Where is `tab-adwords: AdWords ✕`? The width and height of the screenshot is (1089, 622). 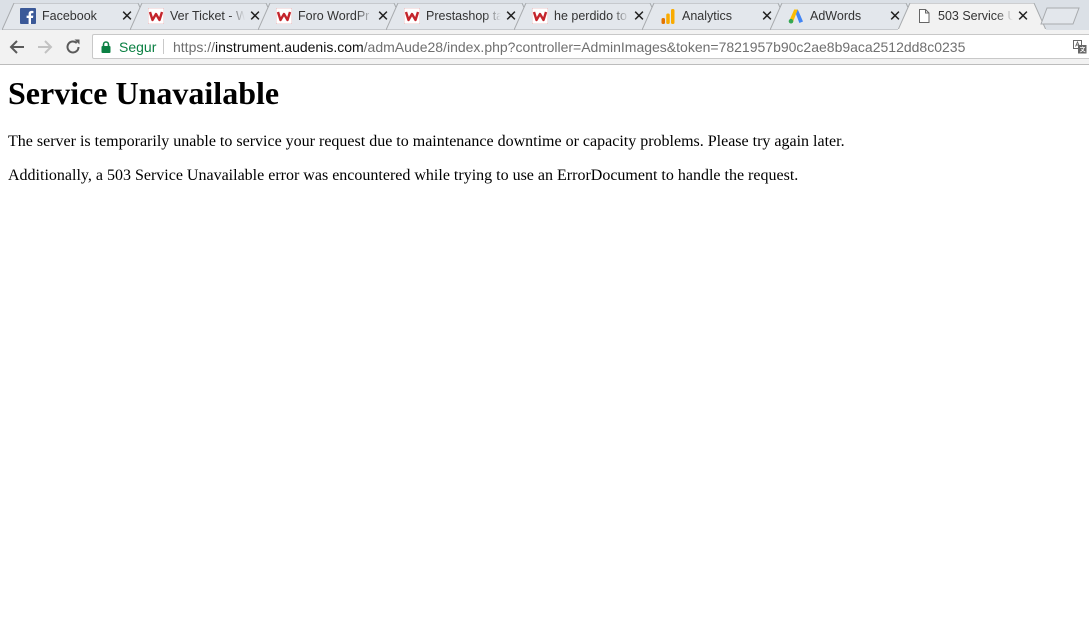
tab-adwords: AdWords ✕ is located at coordinates (844, 16).